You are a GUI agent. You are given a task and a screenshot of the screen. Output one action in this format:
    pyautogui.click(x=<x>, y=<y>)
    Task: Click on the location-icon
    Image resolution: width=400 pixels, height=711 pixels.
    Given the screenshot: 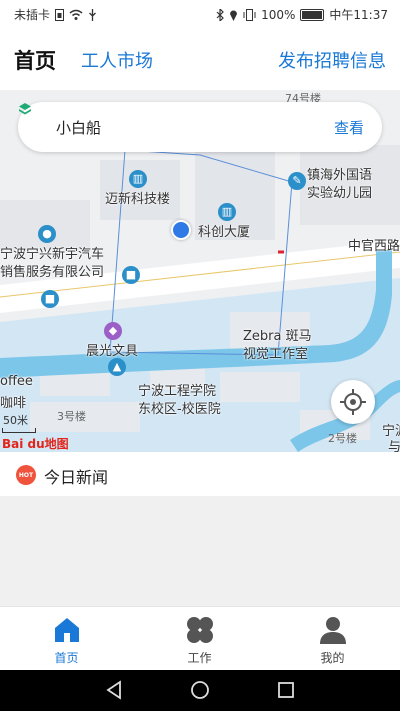 What is the action you would take?
    pyautogui.click(x=234, y=15)
    